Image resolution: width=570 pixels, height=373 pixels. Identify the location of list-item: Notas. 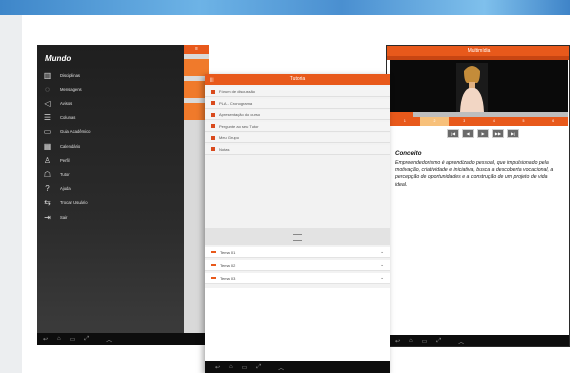
(297, 149).